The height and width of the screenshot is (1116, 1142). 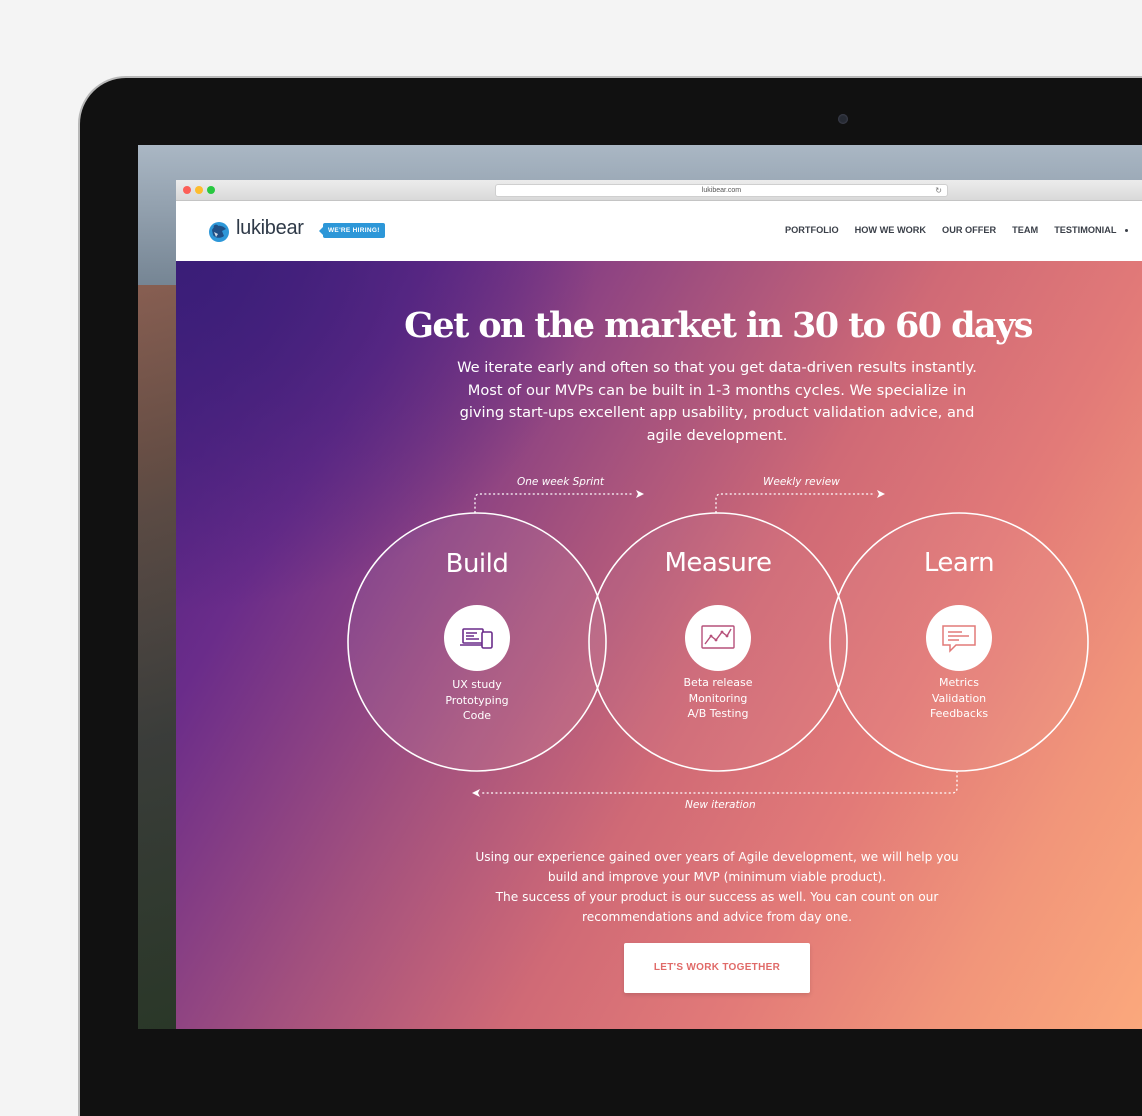 I want to click on browser-toolbar: lukibear.com ↻, so click(x=659, y=190).